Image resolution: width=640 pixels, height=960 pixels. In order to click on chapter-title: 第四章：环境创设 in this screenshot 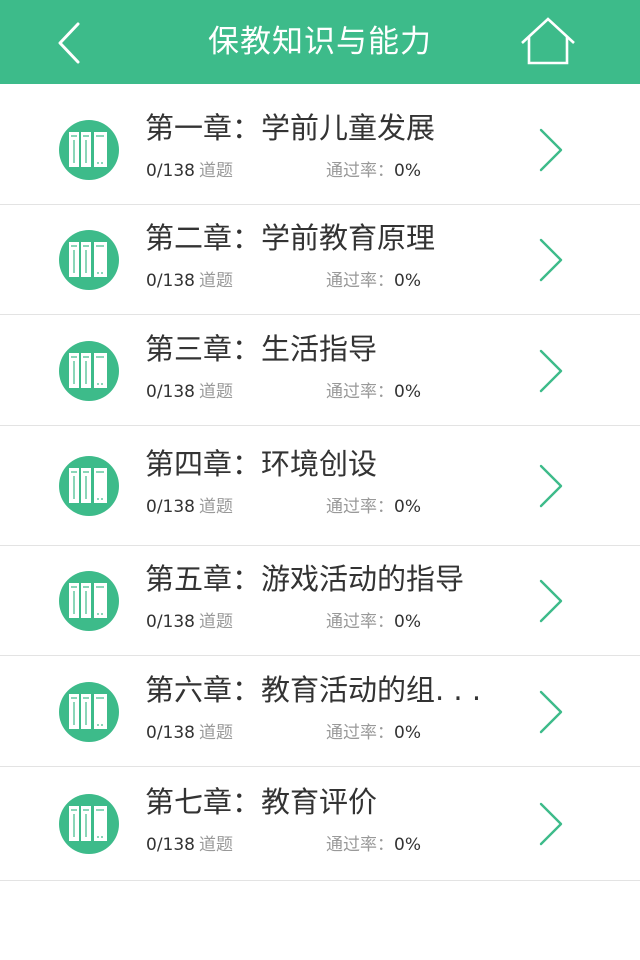, I will do `click(261, 464)`.